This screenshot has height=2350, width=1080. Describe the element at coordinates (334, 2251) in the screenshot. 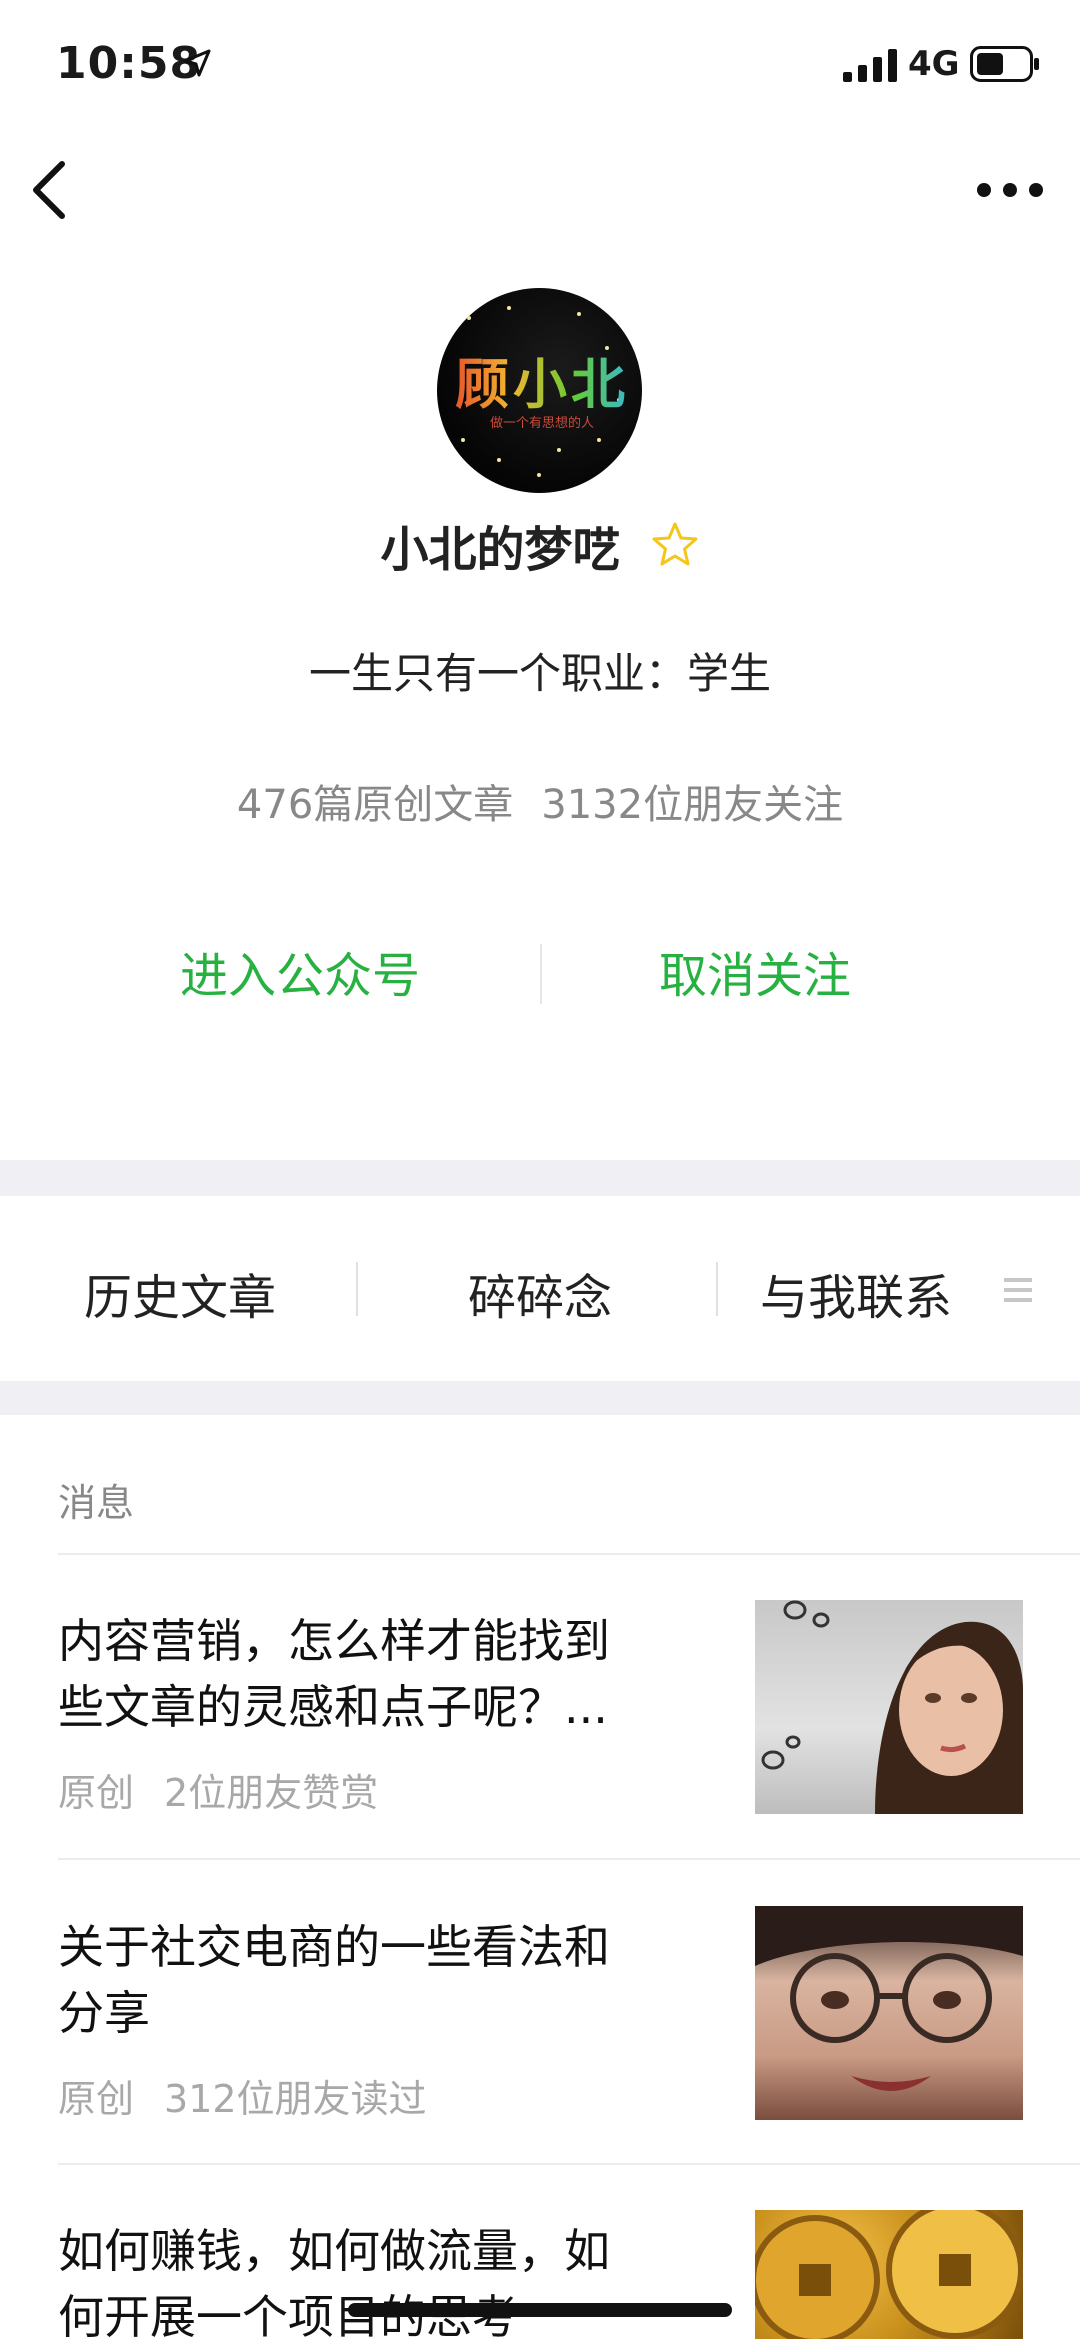

I see `article-title-line: 如何赚钱，如何做流量，如` at that location.